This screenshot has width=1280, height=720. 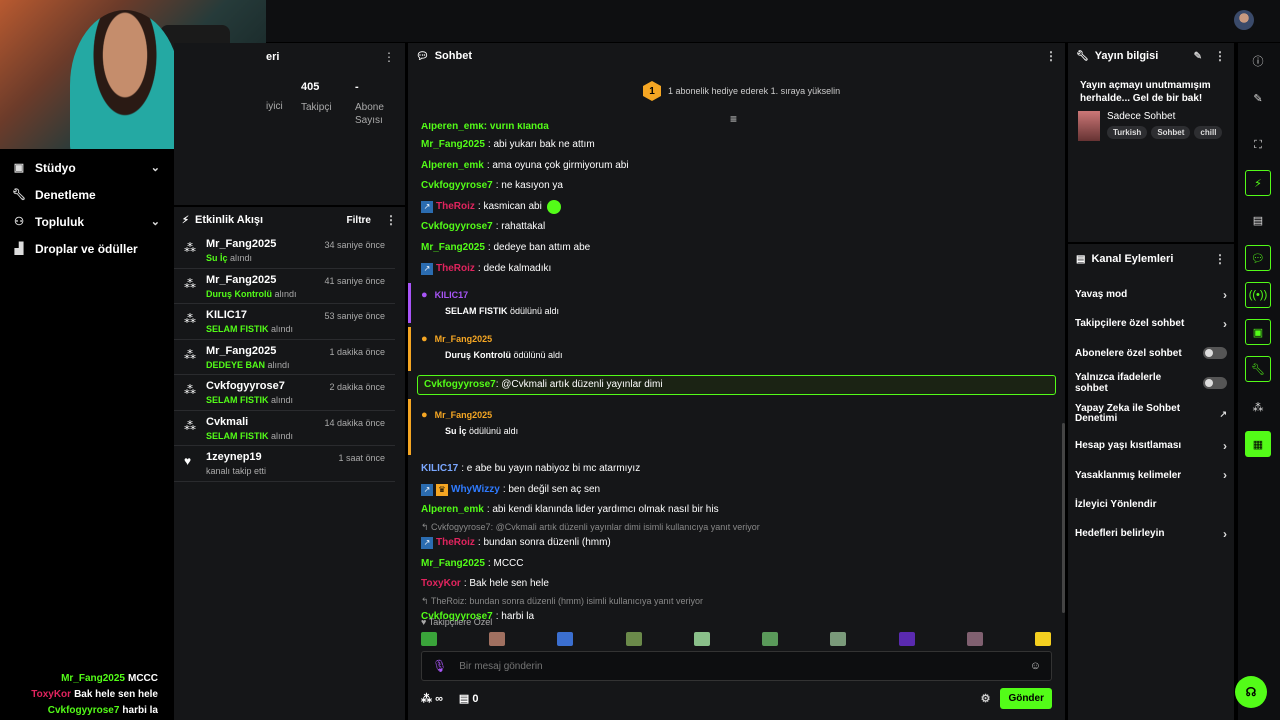 What do you see at coordinates (736, 490) in the screenshot?
I see `chat-message: ↗ ♛ WhyWizzy: ben değil sen aç sen` at bounding box center [736, 490].